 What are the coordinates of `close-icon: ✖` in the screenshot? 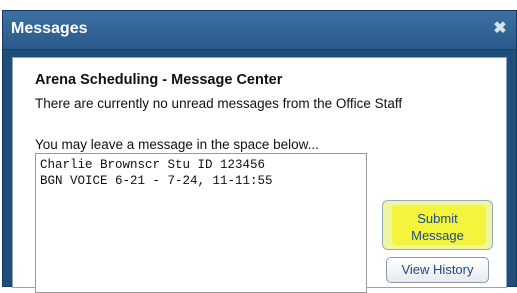 It's located at (500, 29).